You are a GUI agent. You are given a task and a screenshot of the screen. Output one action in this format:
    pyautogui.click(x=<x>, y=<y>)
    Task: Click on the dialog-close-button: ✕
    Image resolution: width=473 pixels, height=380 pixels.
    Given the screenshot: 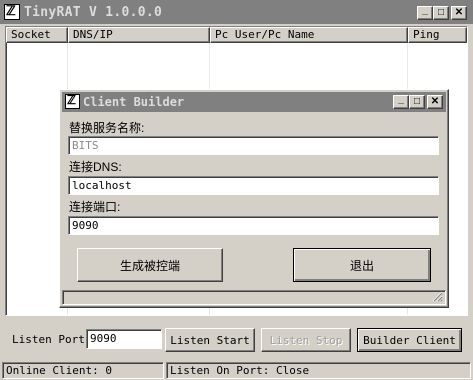 What is the action you would take?
    pyautogui.click(x=435, y=102)
    